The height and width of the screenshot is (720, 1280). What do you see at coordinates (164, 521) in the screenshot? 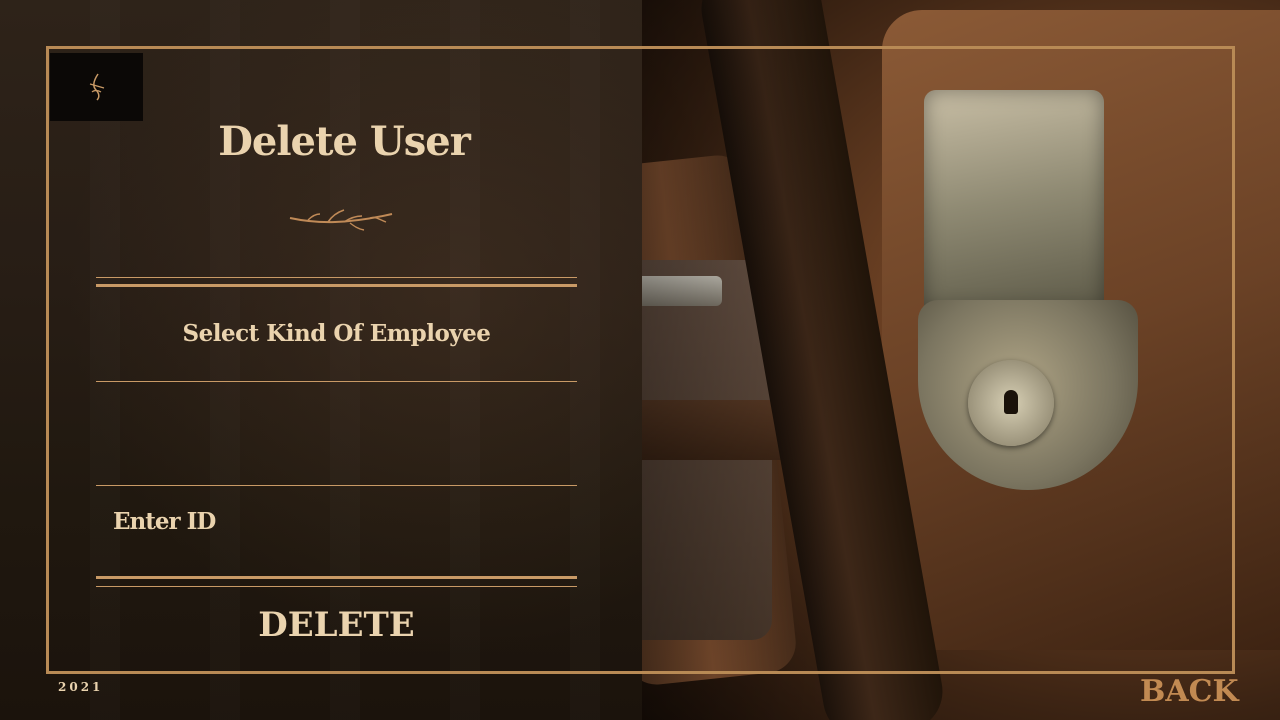
I see `enter-id-label: Enter ID` at bounding box center [164, 521].